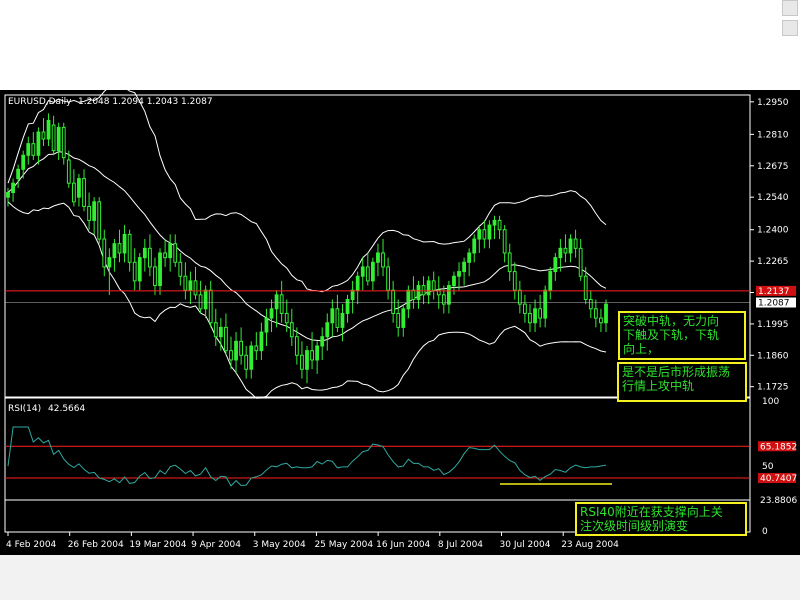 Image resolution: width=800 pixels, height=600 pixels. What do you see at coordinates (773, 167) in the screenshot?
I see `price-tick-label: 1.2675` at bounding box center [773, 167].